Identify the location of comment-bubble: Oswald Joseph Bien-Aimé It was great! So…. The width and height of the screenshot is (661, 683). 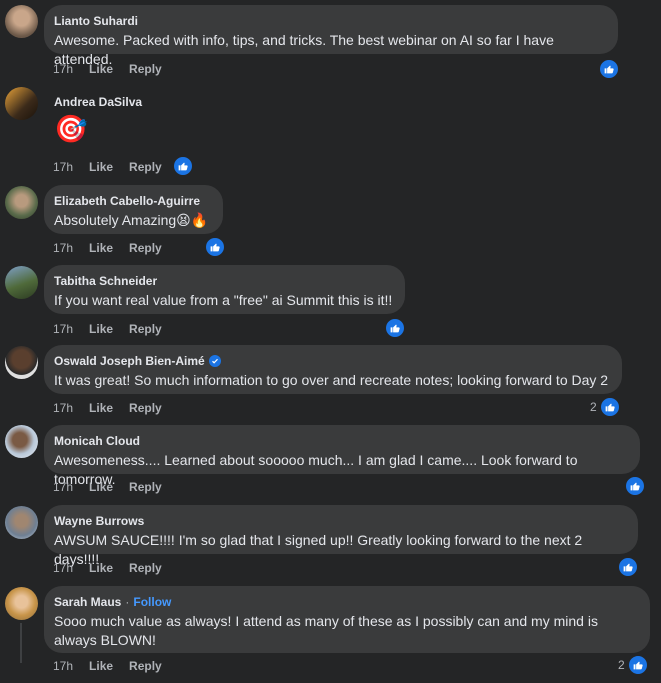
(333, 369).